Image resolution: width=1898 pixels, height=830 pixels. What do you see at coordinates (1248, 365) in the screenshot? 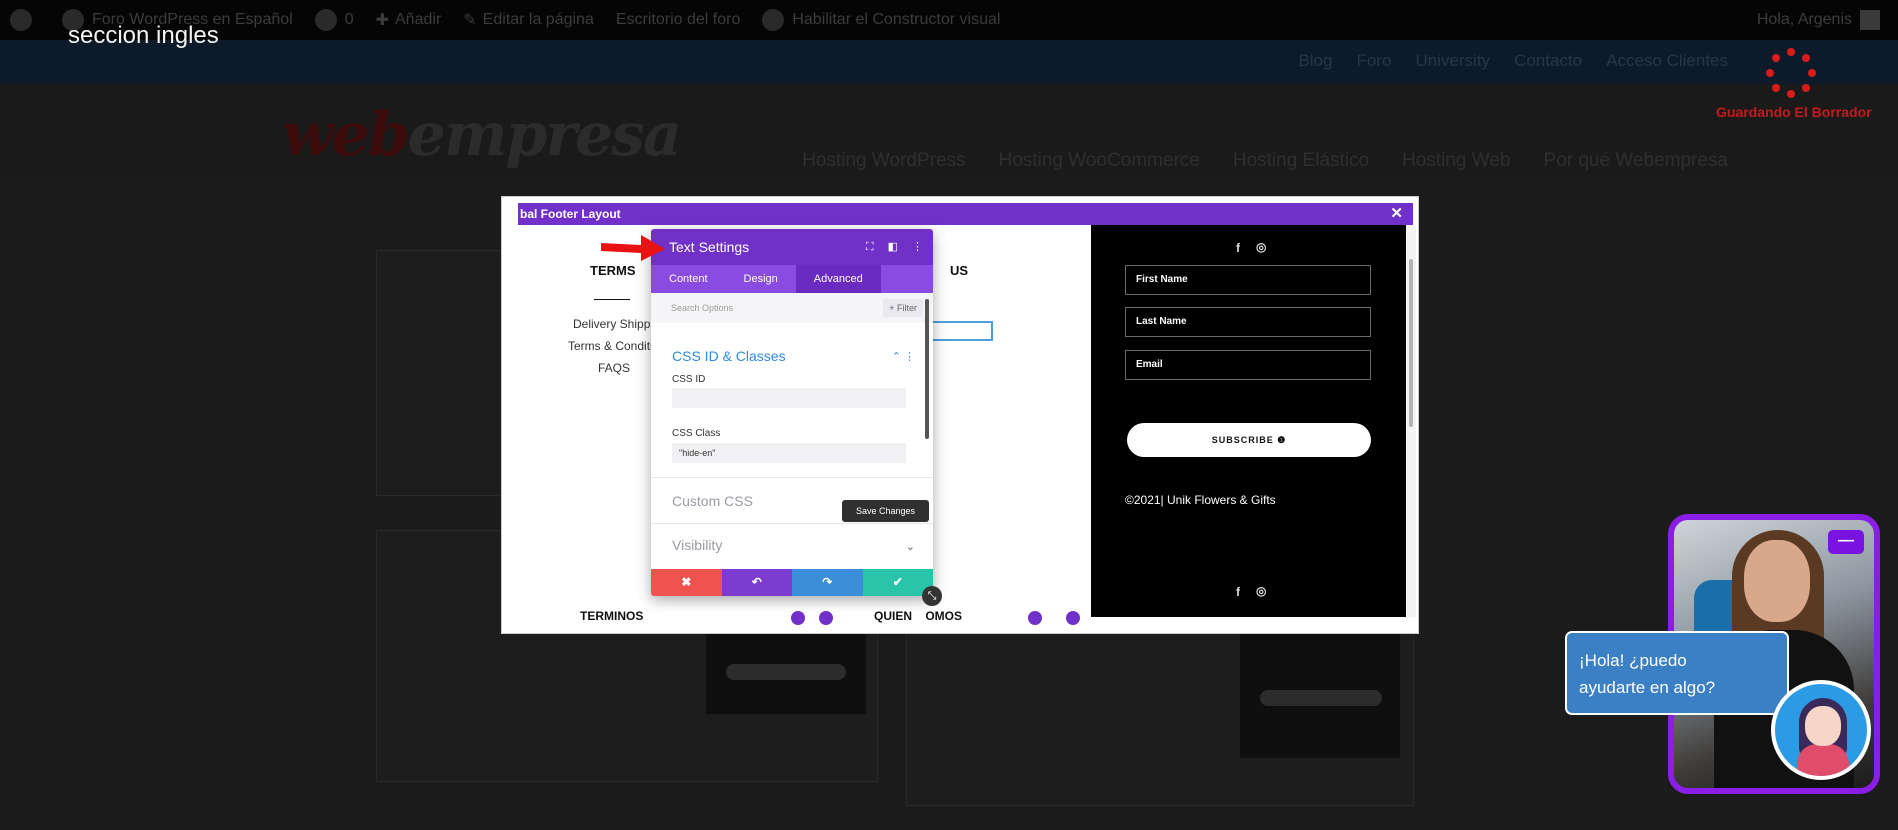
I see `email-field: Email` at bounding box center [1248, 365].